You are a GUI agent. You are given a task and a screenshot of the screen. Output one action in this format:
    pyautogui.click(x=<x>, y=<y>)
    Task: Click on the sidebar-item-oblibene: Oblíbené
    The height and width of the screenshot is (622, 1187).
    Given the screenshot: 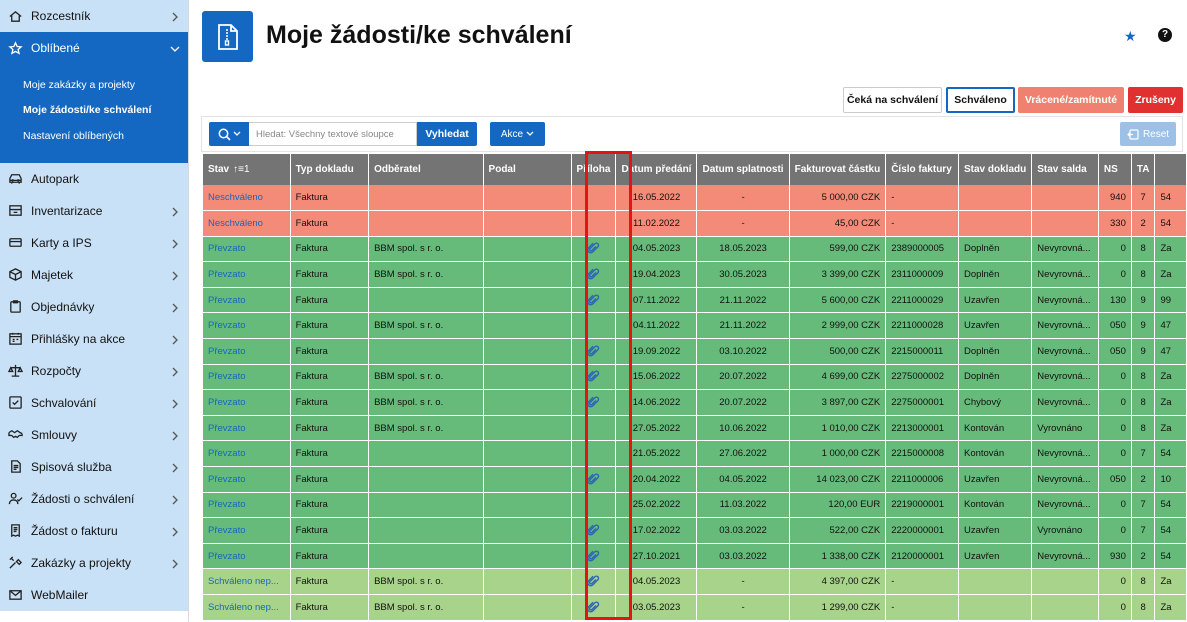 What is the action you would take?
    pyautogui.click(x=94, y=48)
    